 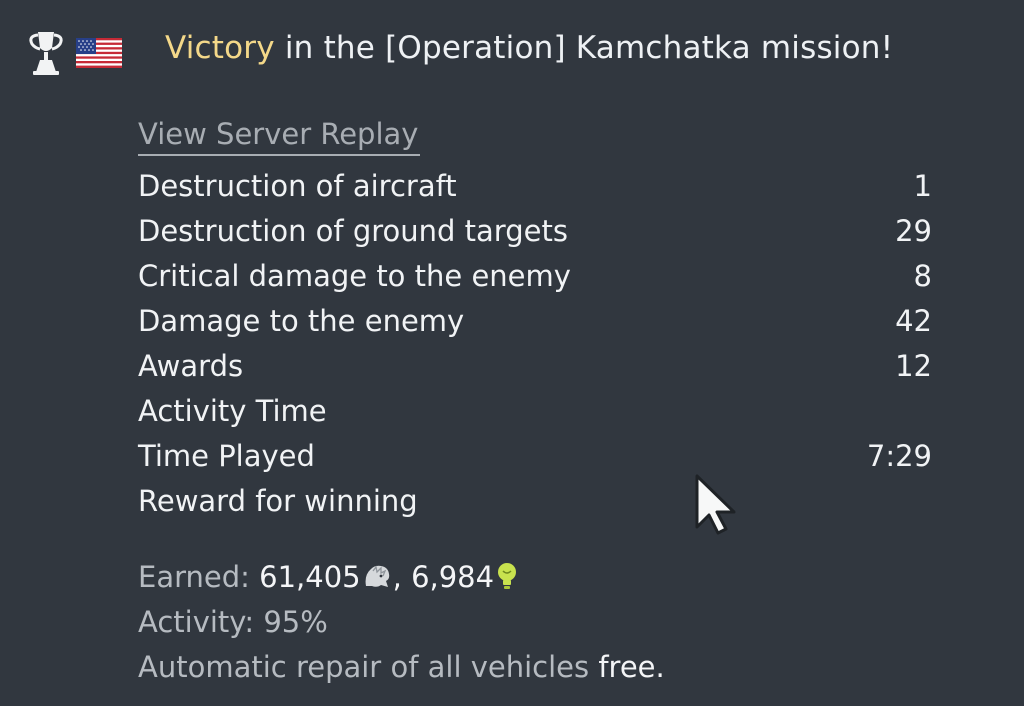 What do you see at coordinates (301, 321) in the screenshot?
I see `stat-label: Damage to the enemy` at bounding box center [301, 321].